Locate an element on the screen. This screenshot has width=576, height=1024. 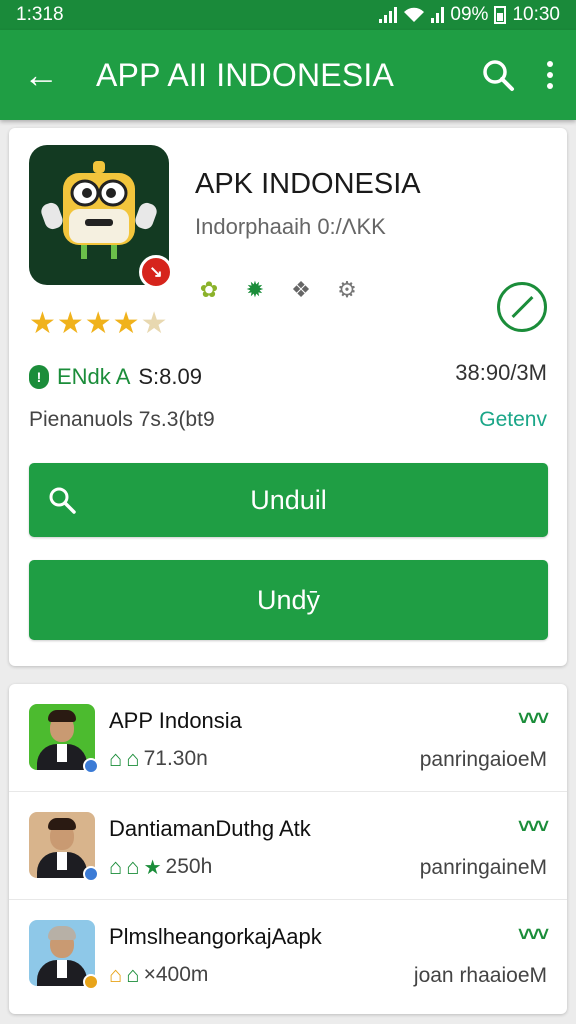
search-button is located at coordinates (498, 75).